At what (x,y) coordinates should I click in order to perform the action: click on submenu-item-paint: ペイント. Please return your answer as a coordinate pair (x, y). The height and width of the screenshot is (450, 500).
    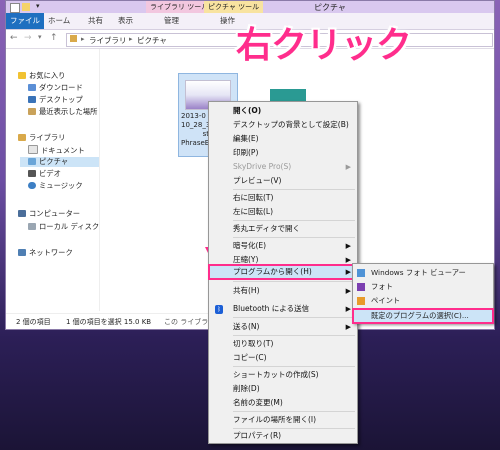
    Looking at the image, I should click on (423, 301).